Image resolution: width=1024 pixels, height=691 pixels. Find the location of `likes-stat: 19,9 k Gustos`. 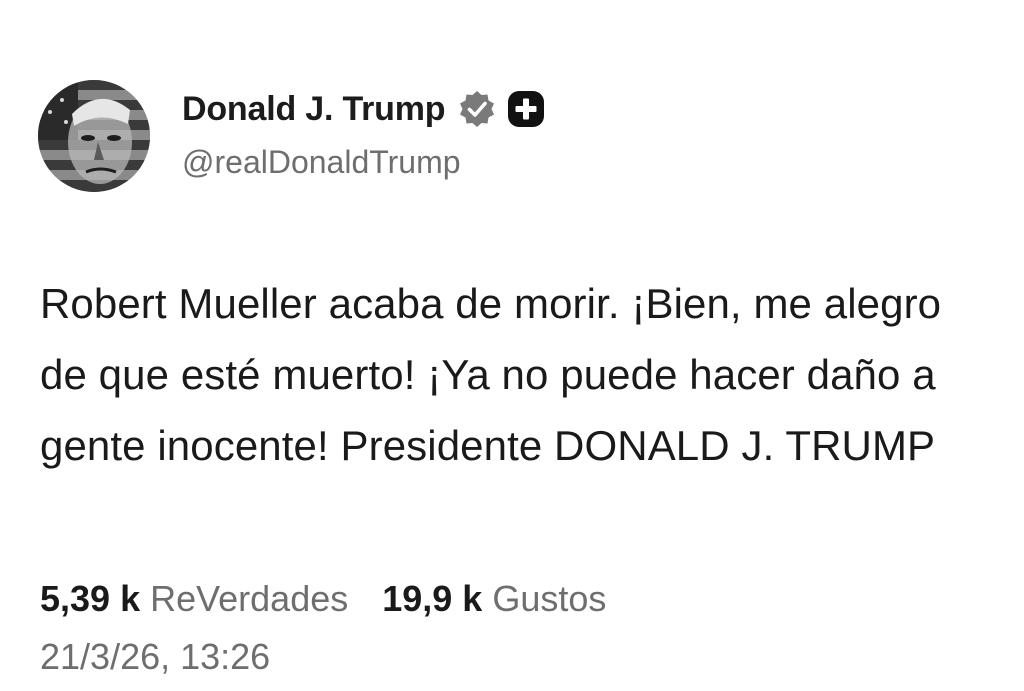

likes-stat: 19,9 k Gustos is located at coordinates (494, 599).